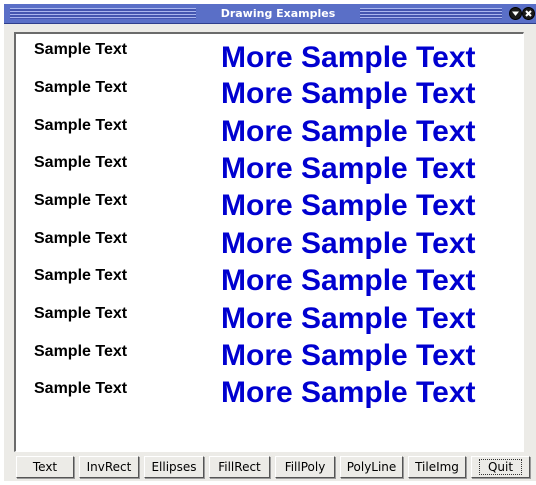 The image size is (536, 485). What do you see at coordinates (174, 467) in the screenshot?
I see `ellipses-button: Ellipses` at bounding box center [174, 467].